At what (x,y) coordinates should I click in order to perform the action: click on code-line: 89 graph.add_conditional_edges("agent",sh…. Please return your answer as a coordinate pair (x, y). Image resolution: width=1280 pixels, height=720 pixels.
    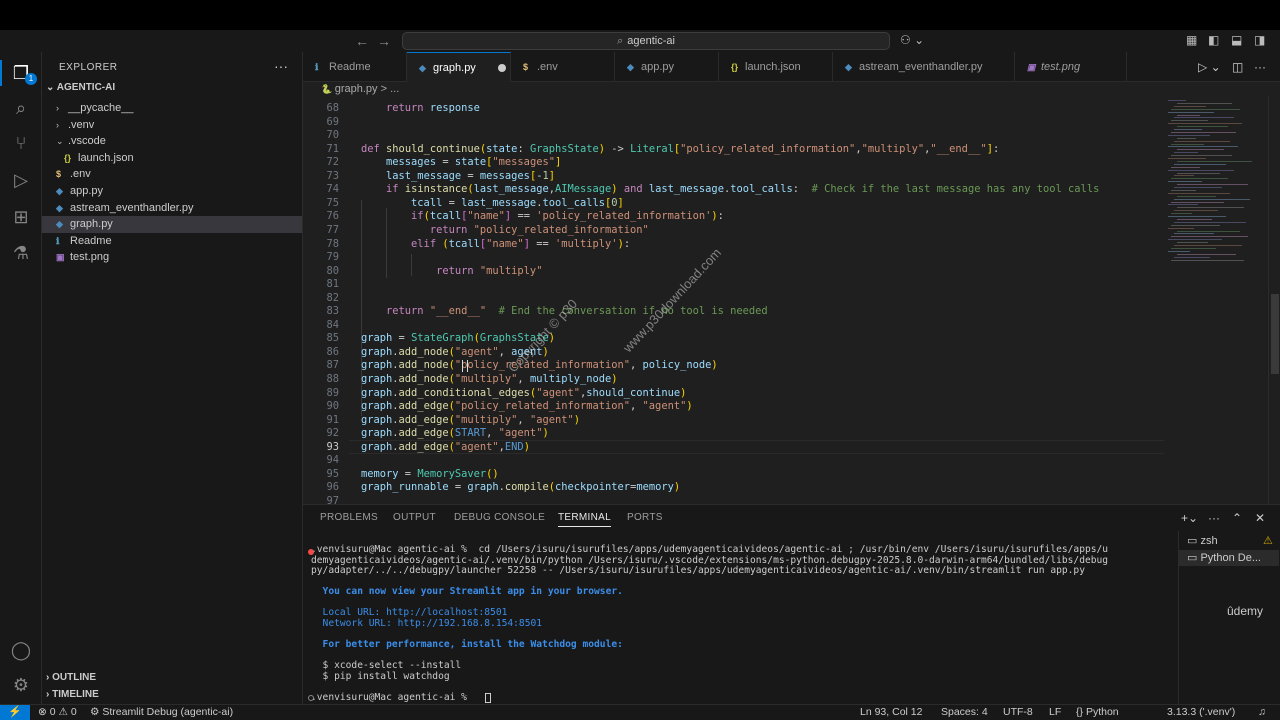
    Looking at the image, I should click on (734, 394).